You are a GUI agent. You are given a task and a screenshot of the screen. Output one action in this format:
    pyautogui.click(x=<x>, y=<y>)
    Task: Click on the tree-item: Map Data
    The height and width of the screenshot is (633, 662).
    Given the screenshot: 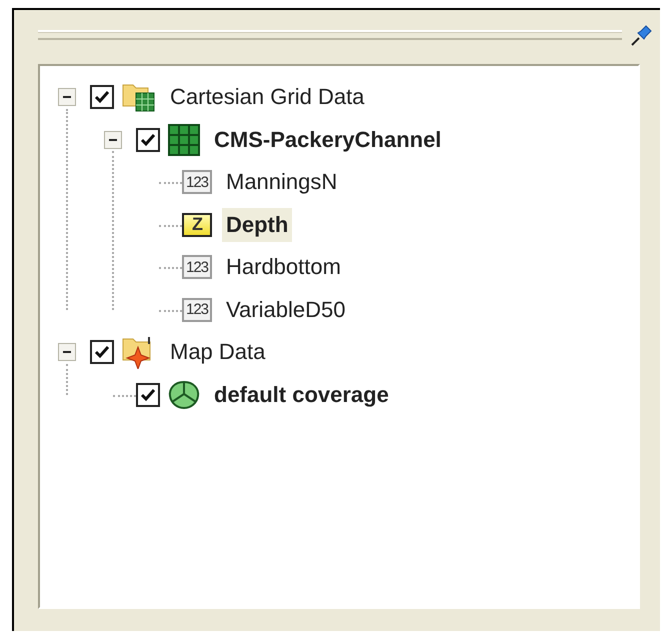 What is the action you would take?
    pyautogui.click(x=218, y=352)
    